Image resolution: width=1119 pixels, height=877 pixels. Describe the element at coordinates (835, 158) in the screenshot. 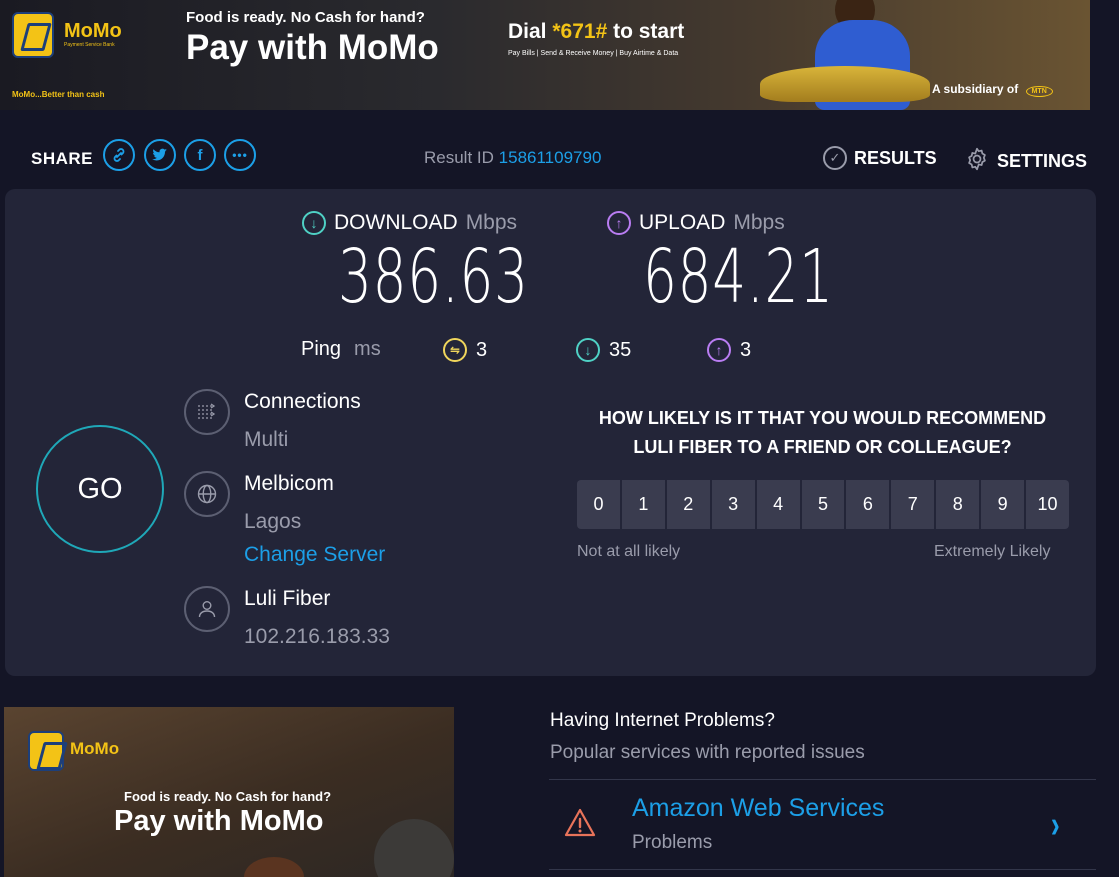

I see `check-circle-icon: ✓` at that location.